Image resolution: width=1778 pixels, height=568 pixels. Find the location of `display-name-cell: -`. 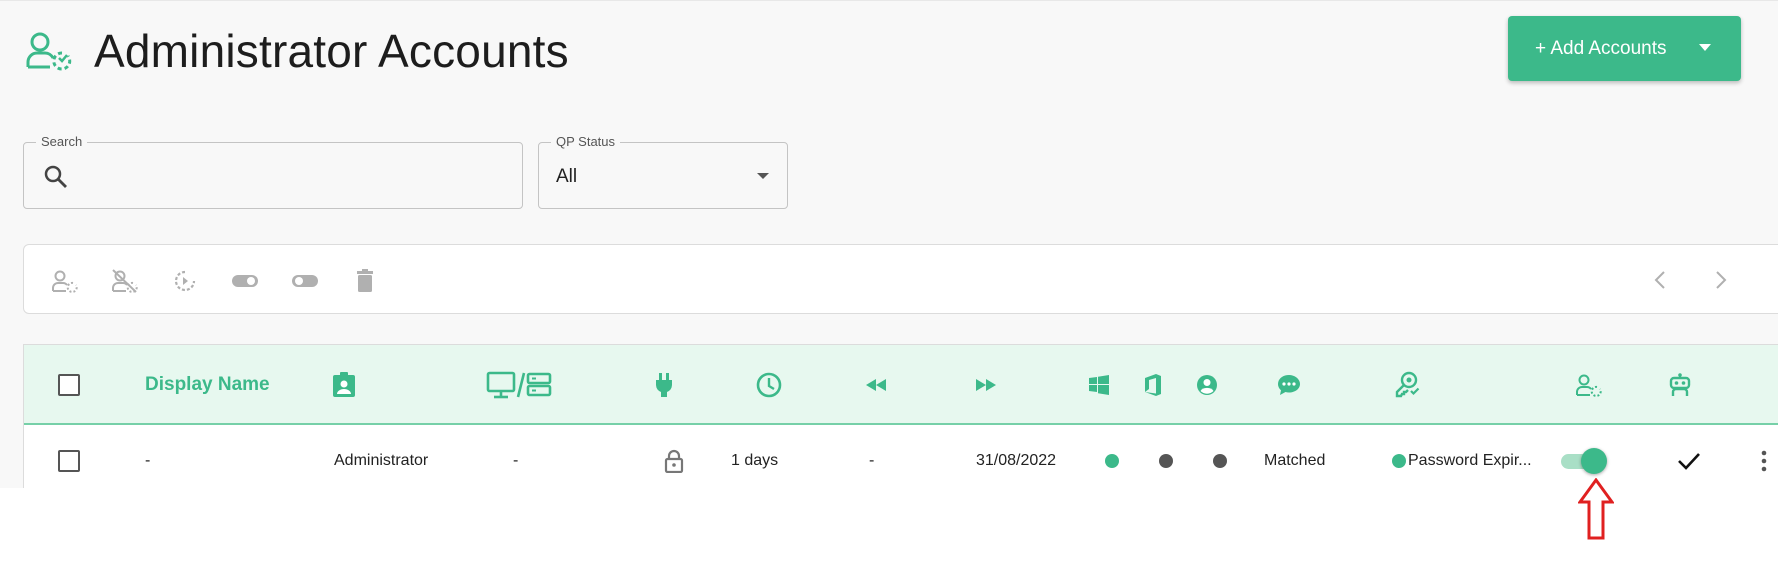

display-name-cell: - is located at coordinates (148, 460).